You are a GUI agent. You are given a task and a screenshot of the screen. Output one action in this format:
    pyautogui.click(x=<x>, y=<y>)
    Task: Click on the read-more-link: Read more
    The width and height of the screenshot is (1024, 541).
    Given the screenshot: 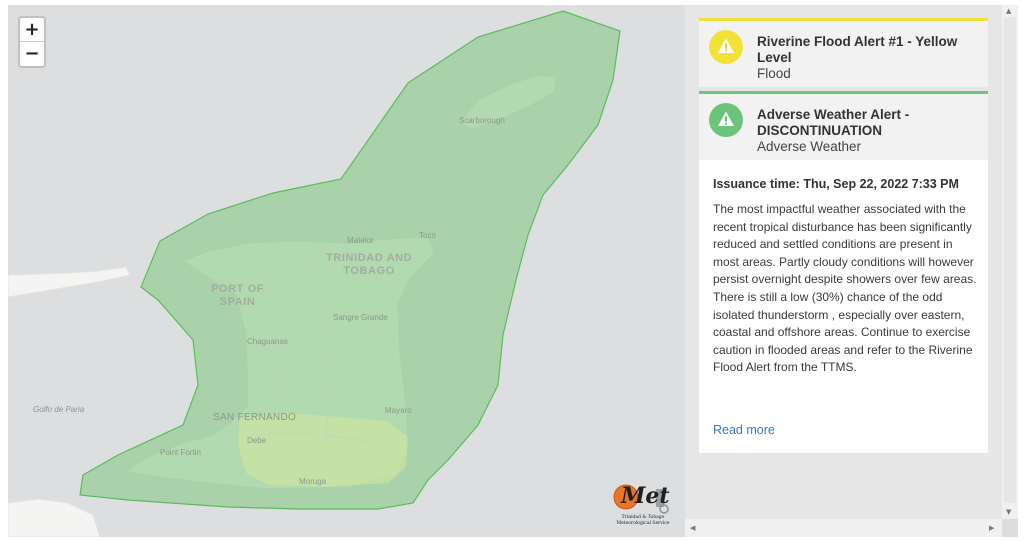 What is the action you would take?
    pyautogui.click(x=744, y=430)
    